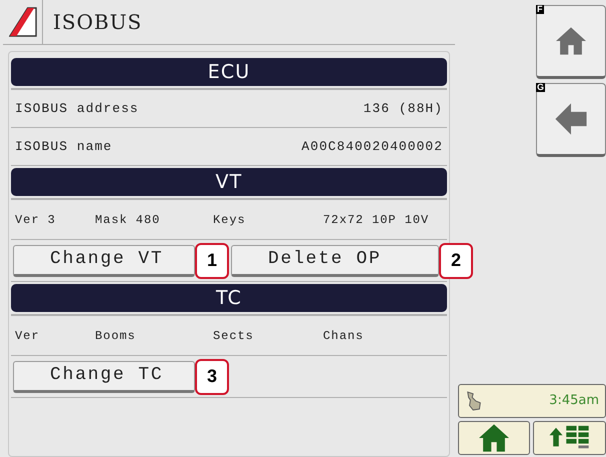  Describe the element at coordinates (63, 147) in the screenshot. I see `field-label: ISOBUS name` at that location.